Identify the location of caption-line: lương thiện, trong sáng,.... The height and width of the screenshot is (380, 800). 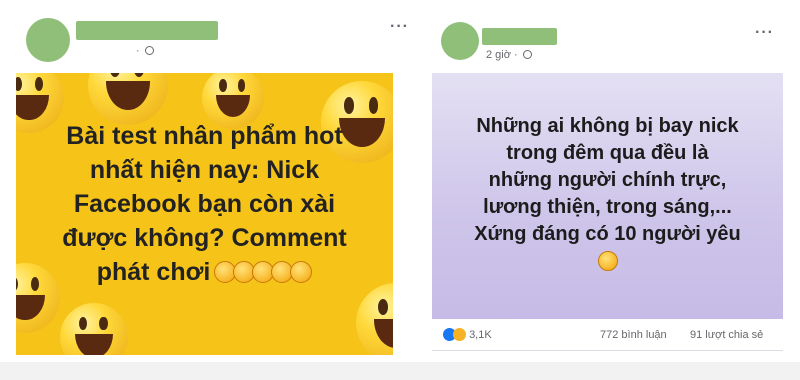
(607, 207).